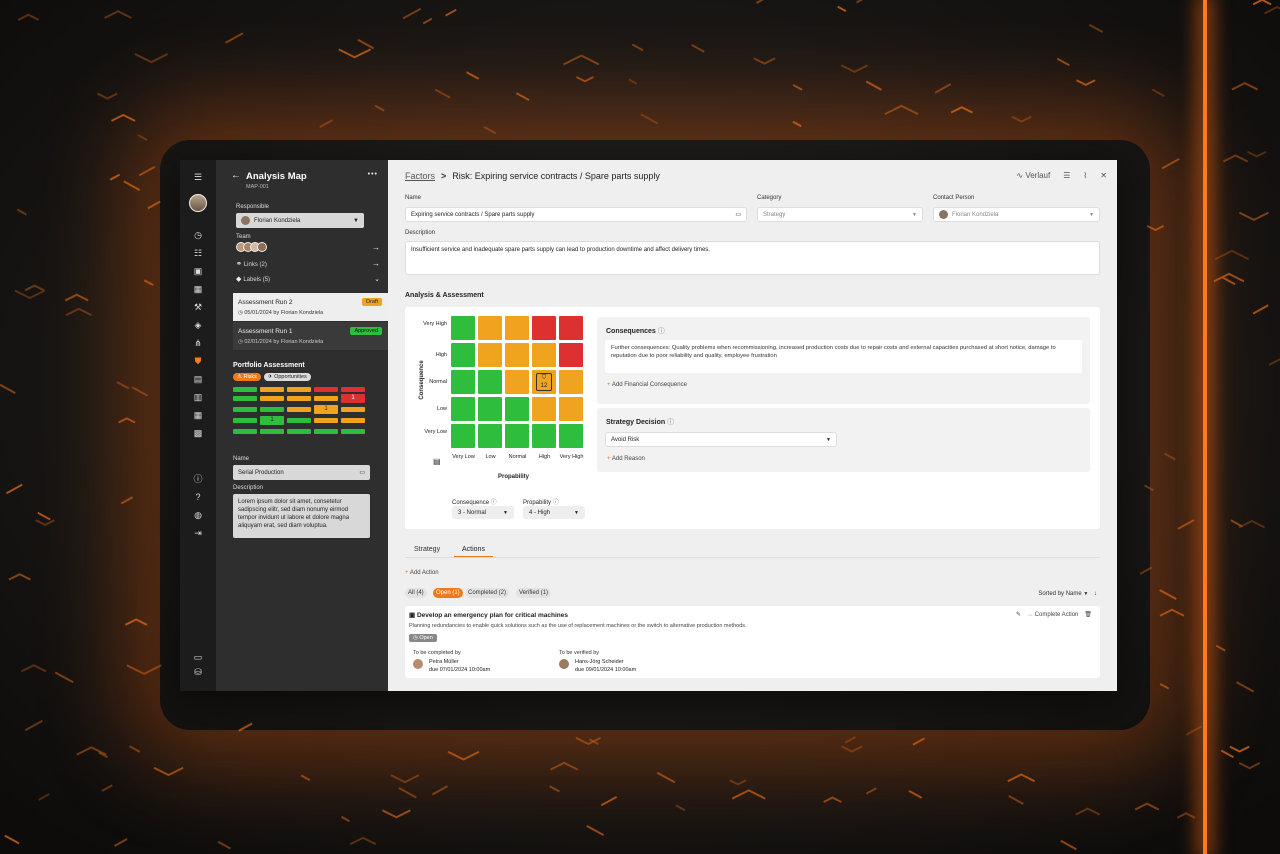 The width and height of the screenshot is (1280, 854). I want to click on document-icon: ▤, so click(198, 379).